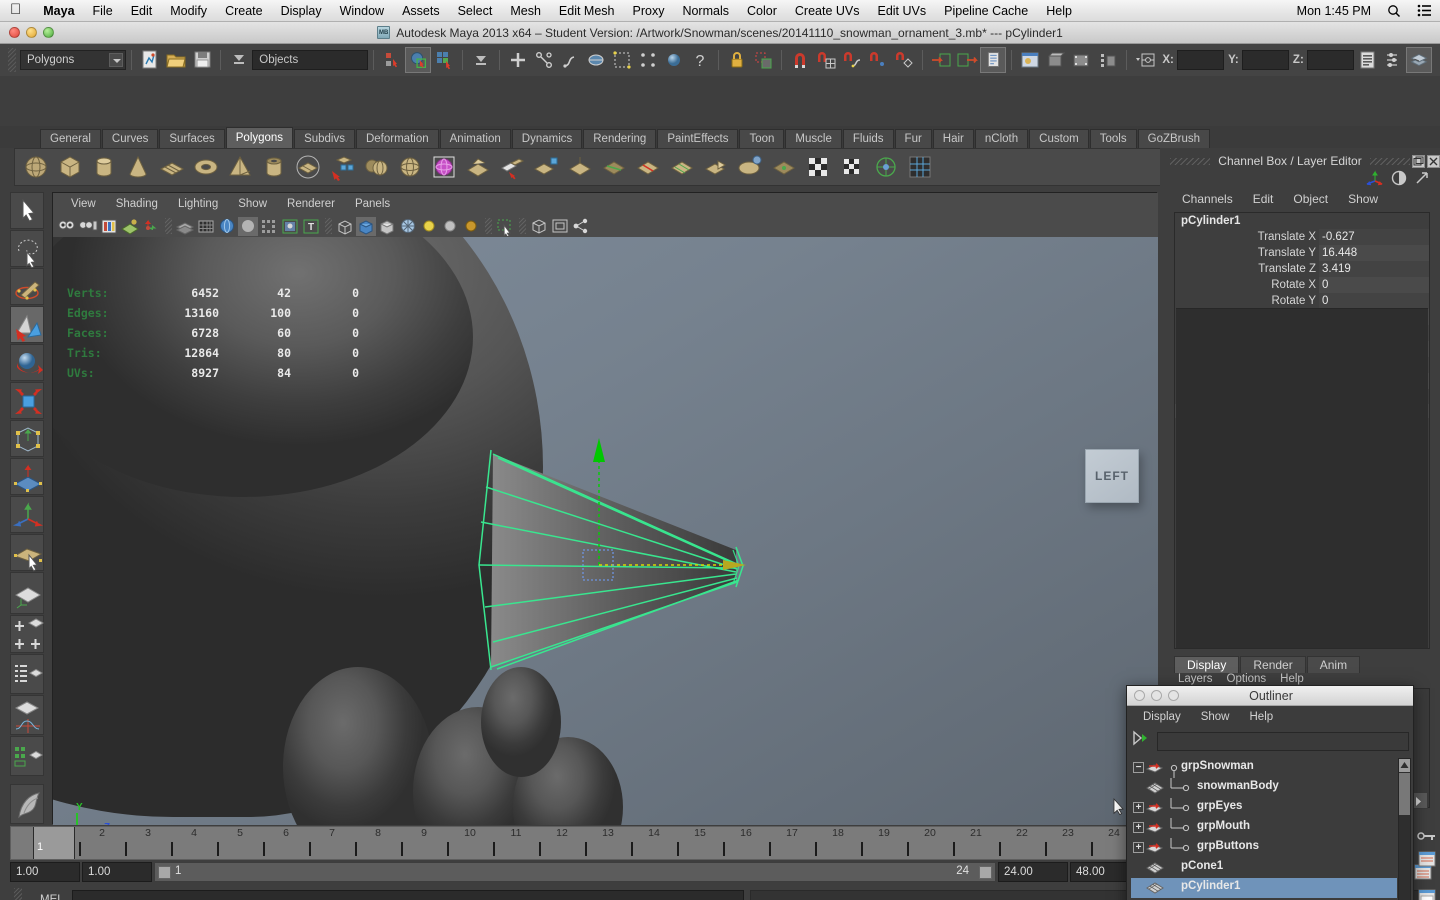 This screenshot has height=900, width=1440. I want to click on channel-box-menu-show: Show, so click(1363, 199).